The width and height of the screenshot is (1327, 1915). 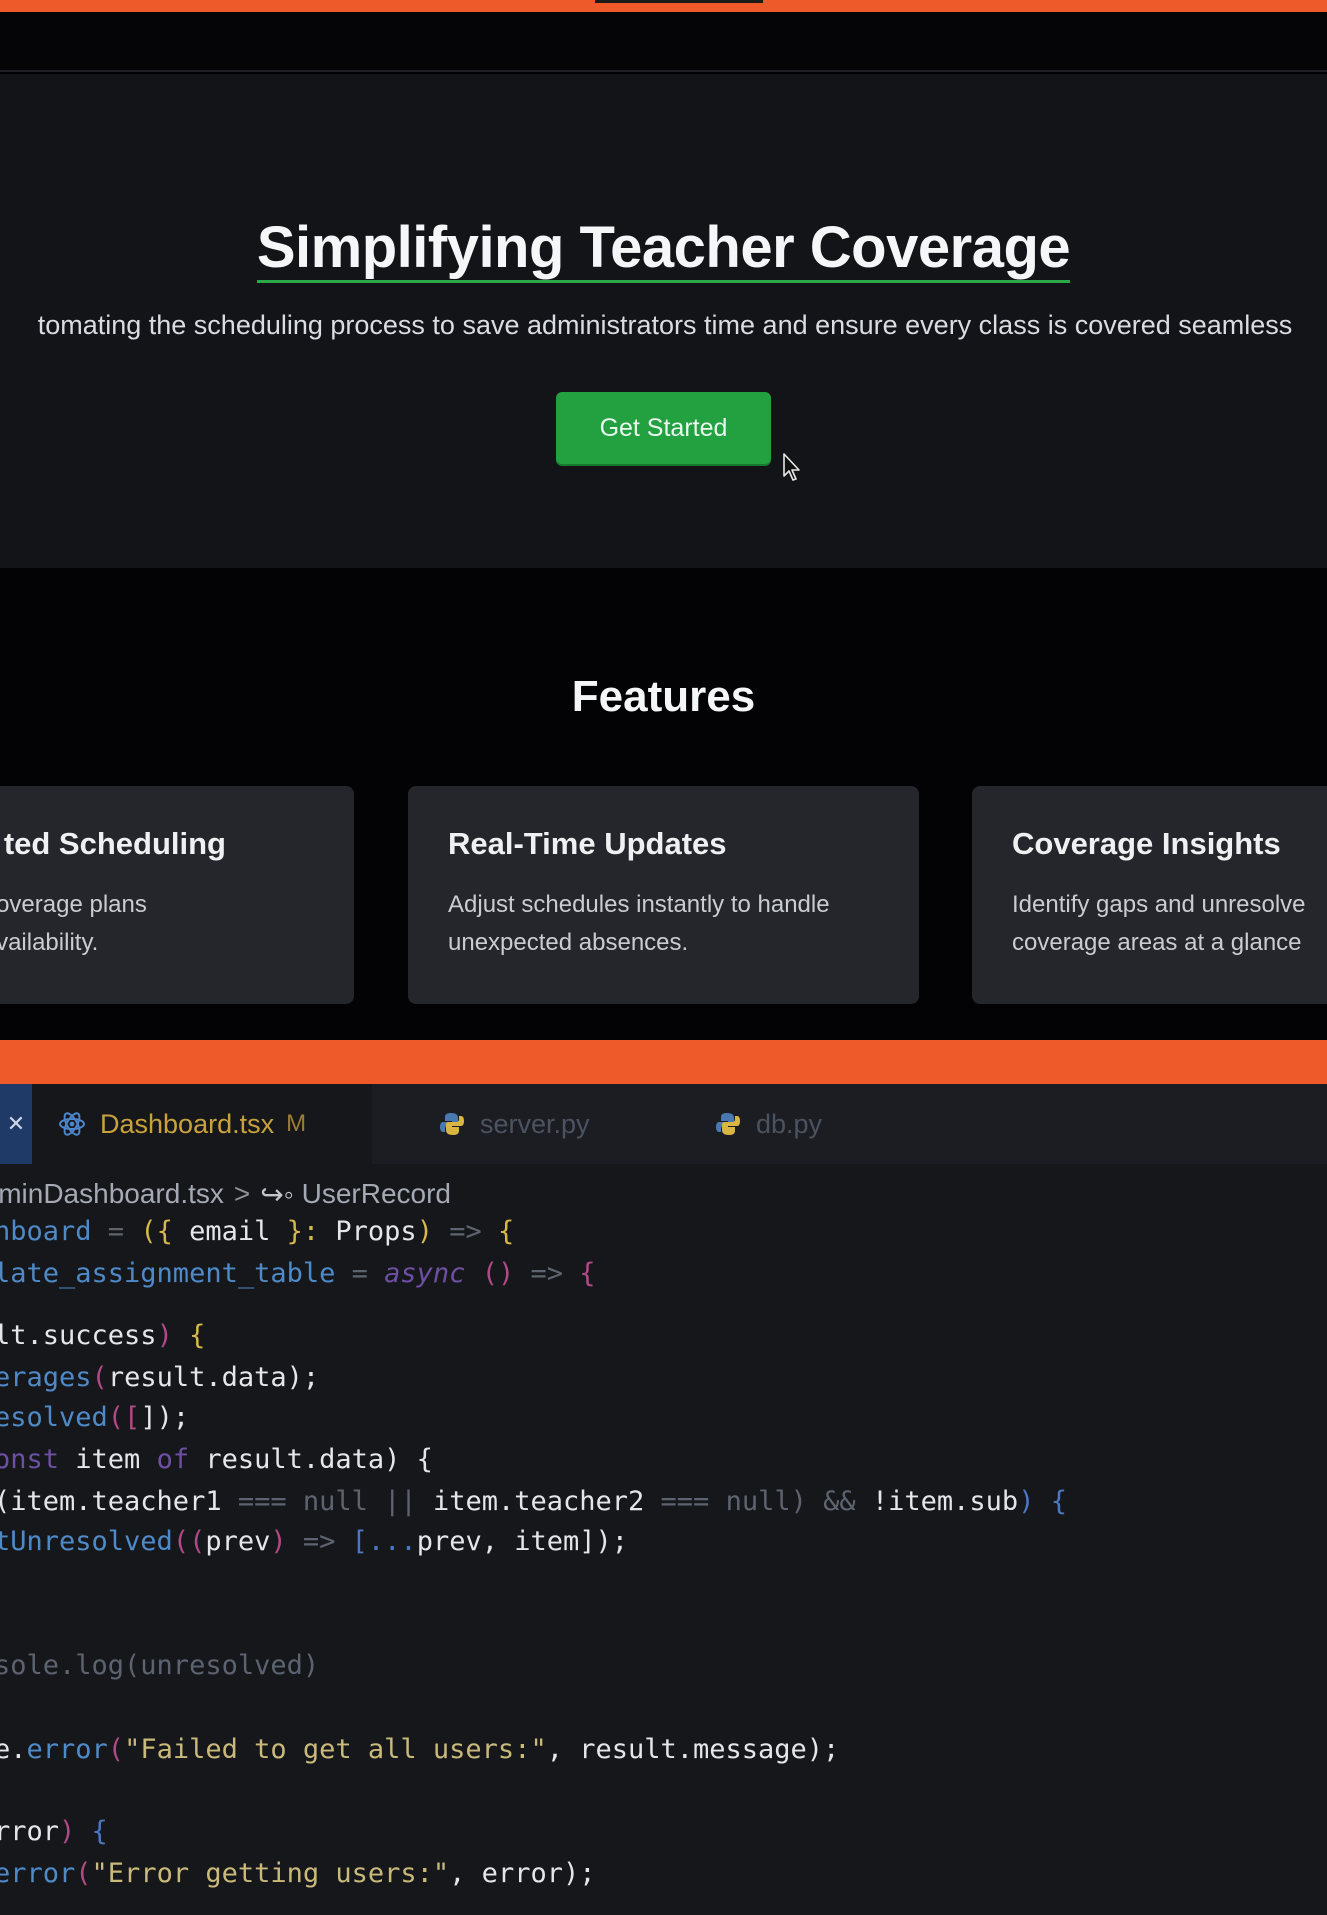 I want to click on tab-dashboard-tsx: Dashboard.tsx M, so click(x=202, y=1124).